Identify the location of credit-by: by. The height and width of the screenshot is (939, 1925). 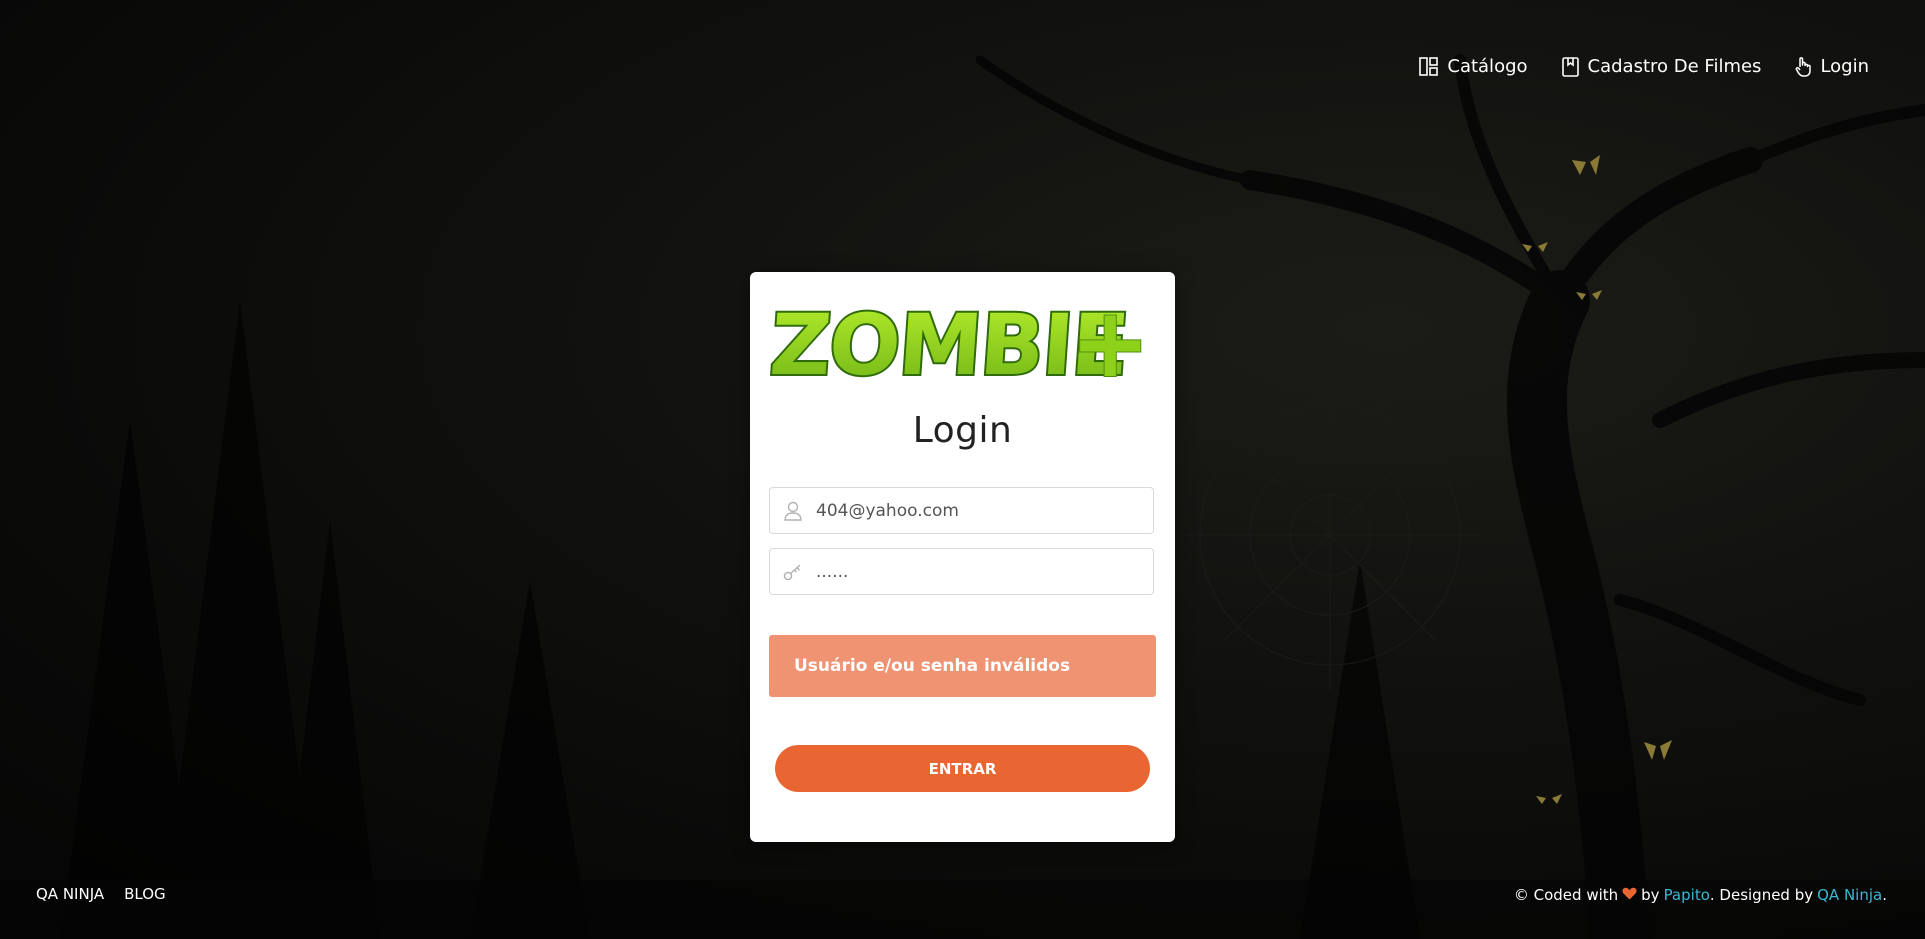
(1650, 895).